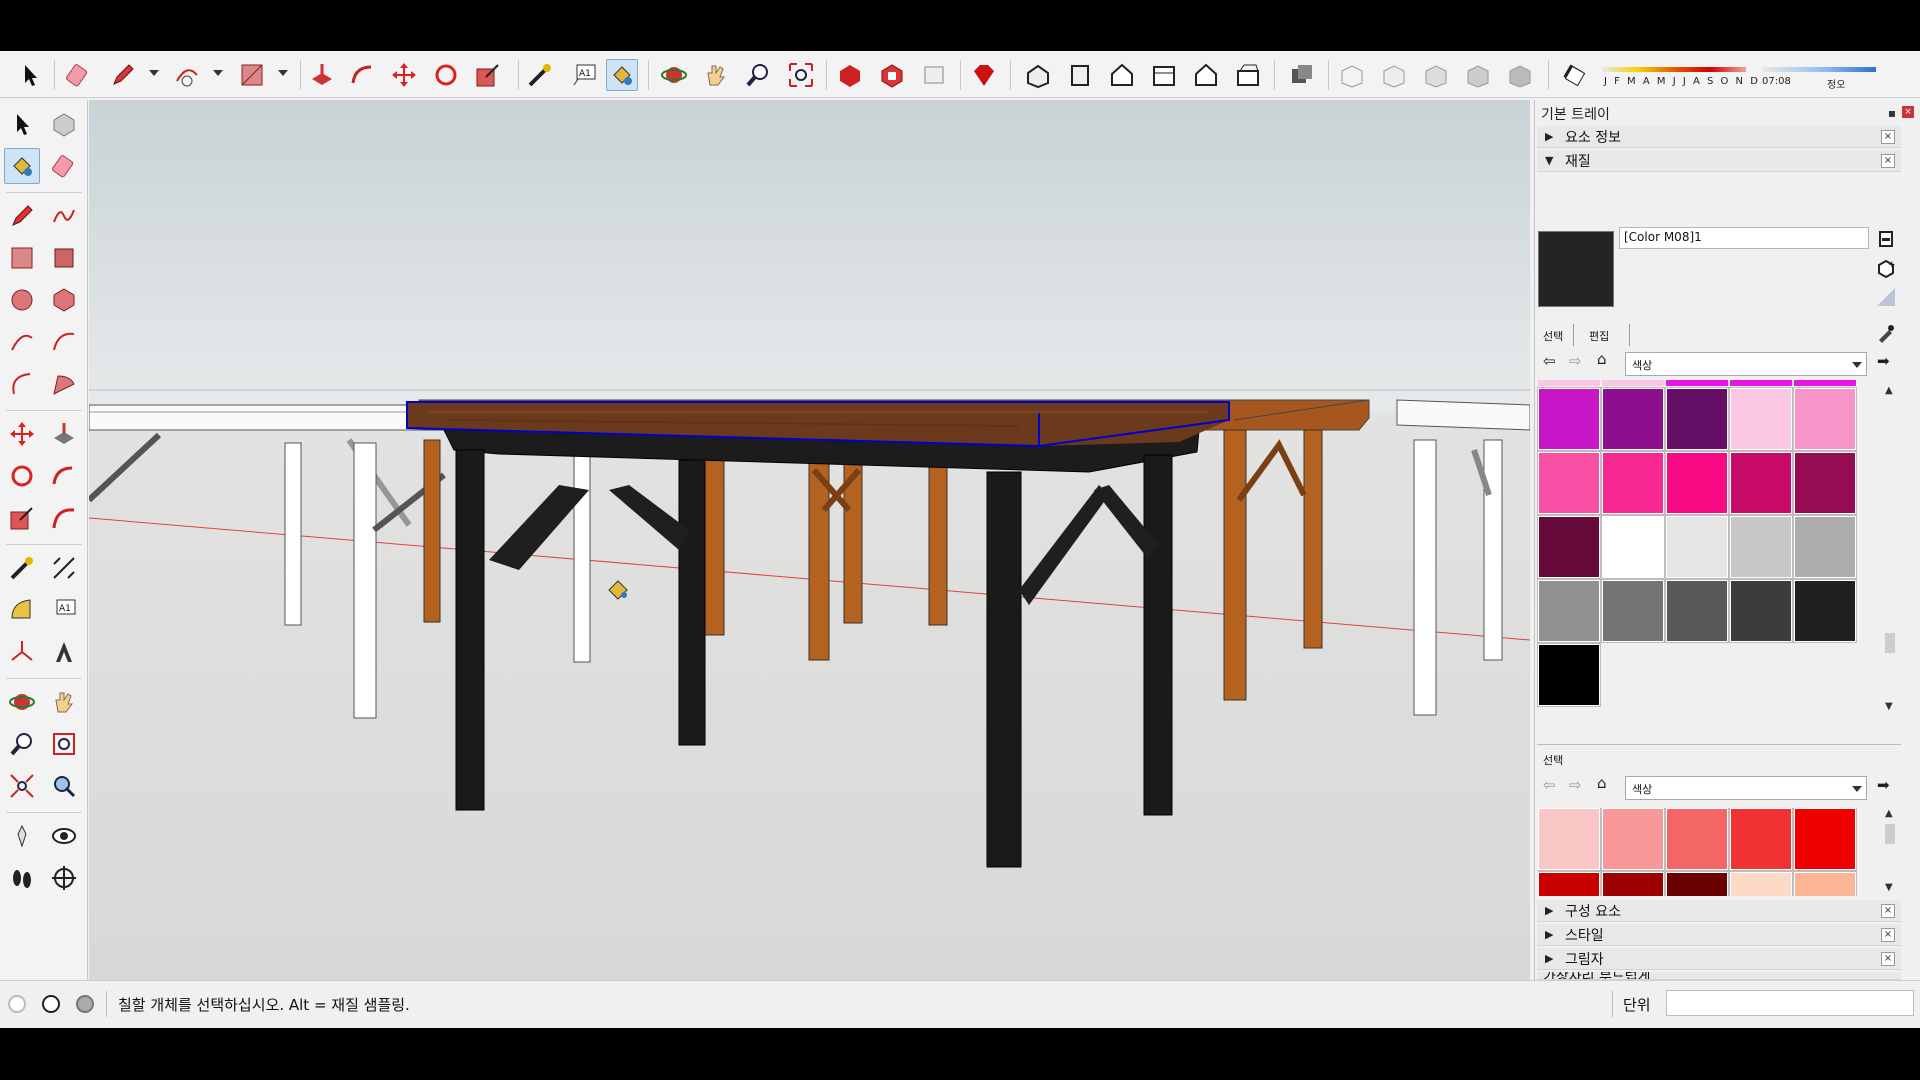 The height and width of the screenshot is (1080, 1920). Describe the element at coordinates (1719, 161) in the screenshot. I see `panel-materials: ▼ 재질 ×` at that location.